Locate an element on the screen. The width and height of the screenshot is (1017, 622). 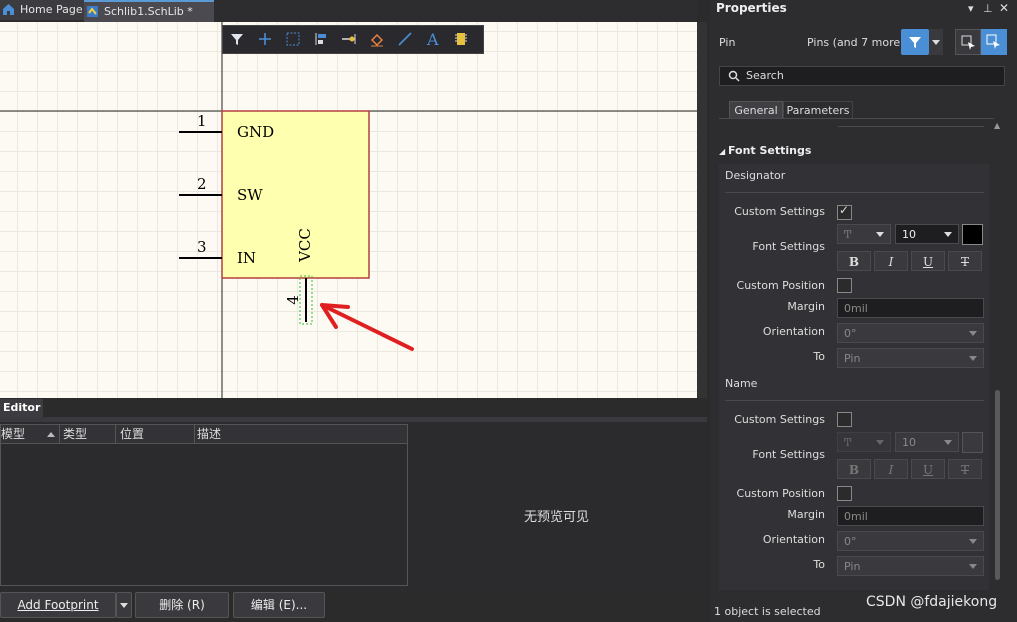
name-bold-button: B is located at coordinates (854, 469).